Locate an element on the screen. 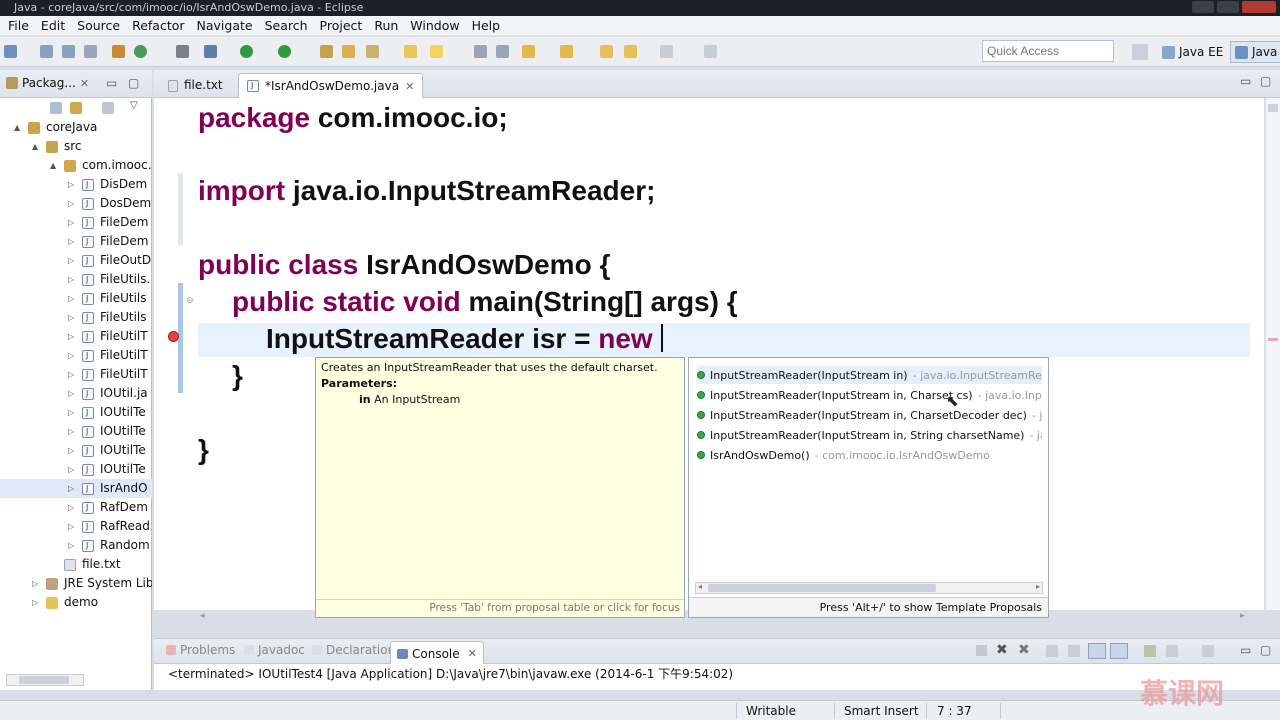  show-on-stdout-icon is located at coordinates (1097, 651).